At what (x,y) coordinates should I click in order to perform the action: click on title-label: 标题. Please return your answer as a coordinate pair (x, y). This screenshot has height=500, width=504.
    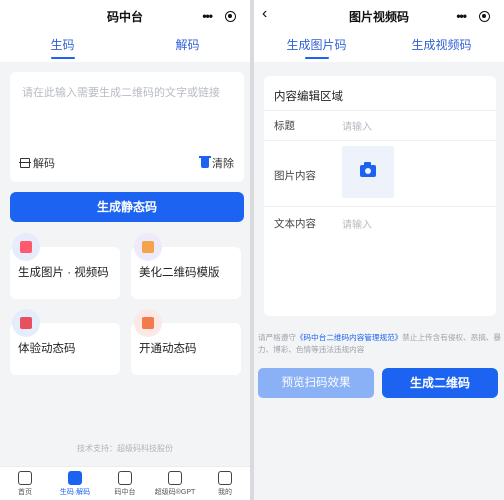
    Looking at the image, I should click on (284, 126).